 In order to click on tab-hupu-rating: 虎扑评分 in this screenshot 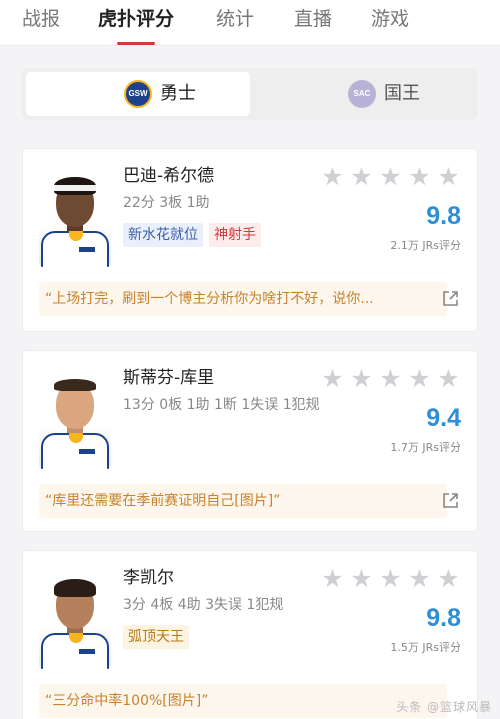, I will do `click(136, 25)`.